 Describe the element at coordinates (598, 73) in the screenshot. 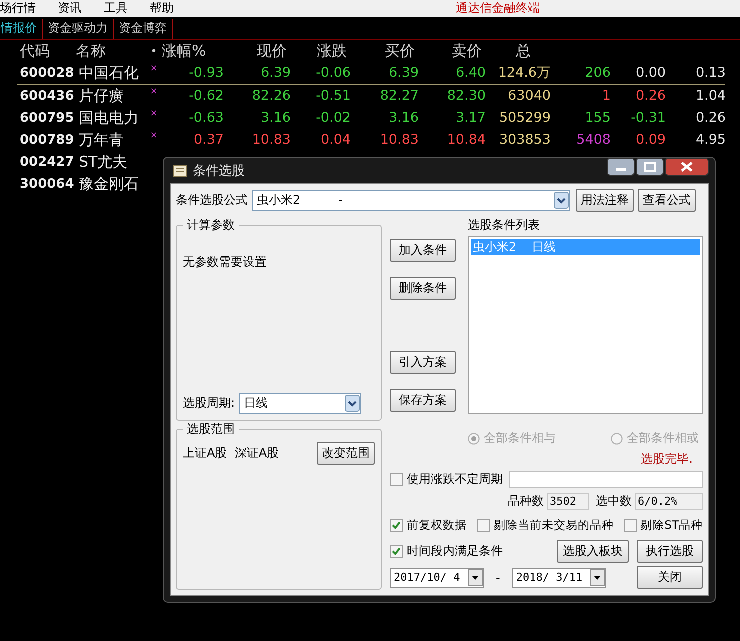

I see `table-cell-text: 206` at that location.